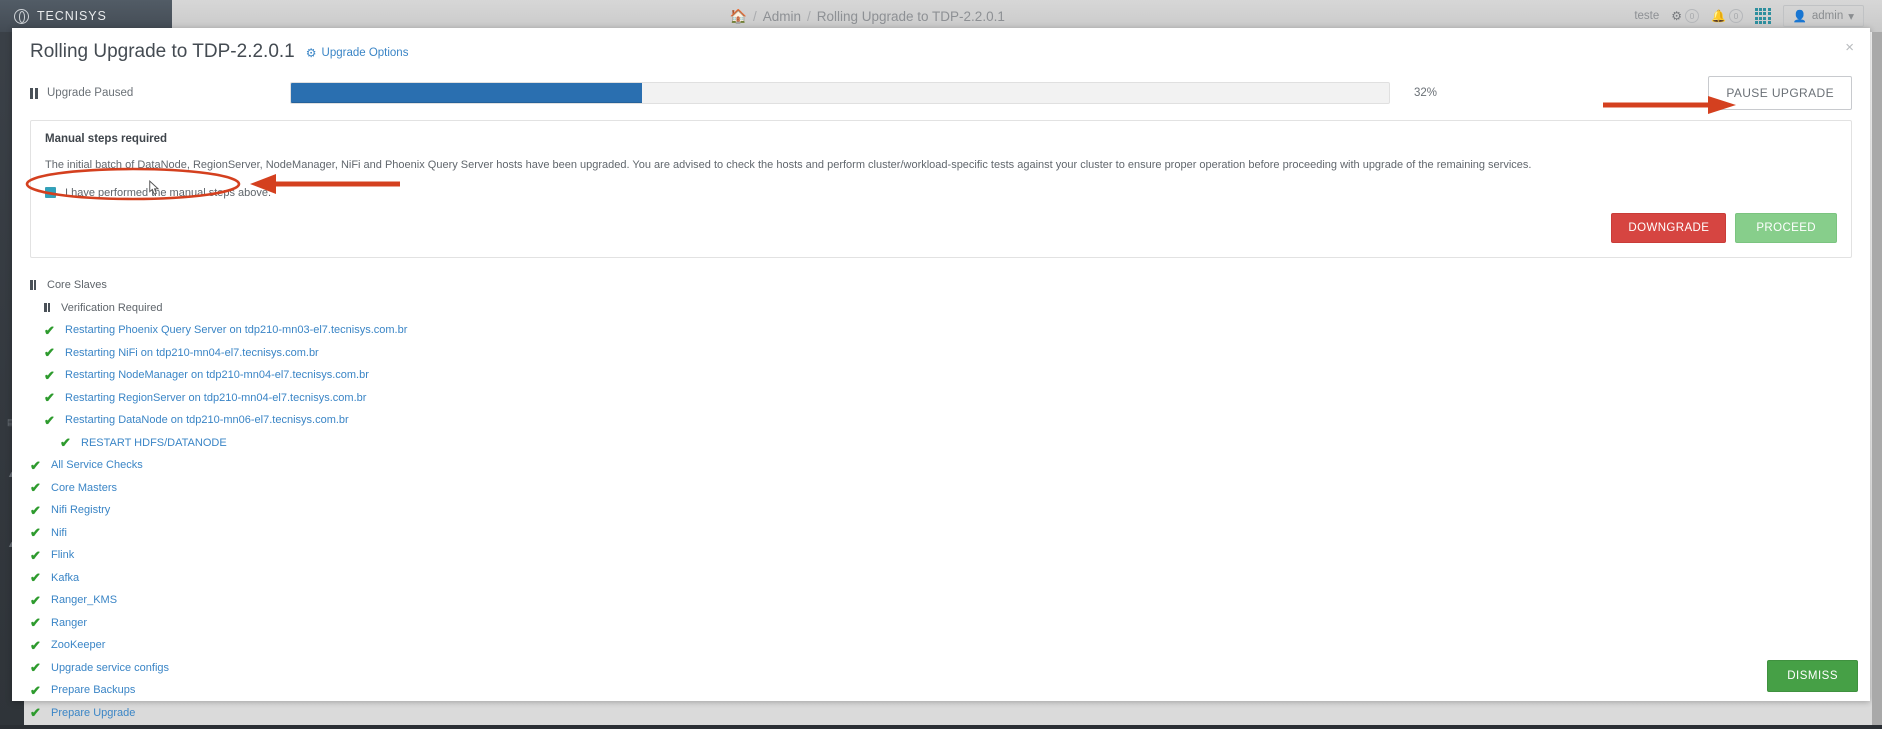 This screenshot has height=729, width=1882. What do you see at coordinates (84, 488) in the screenshot?
I see `task-label: Core Masters` at bounding box center [84, 488].